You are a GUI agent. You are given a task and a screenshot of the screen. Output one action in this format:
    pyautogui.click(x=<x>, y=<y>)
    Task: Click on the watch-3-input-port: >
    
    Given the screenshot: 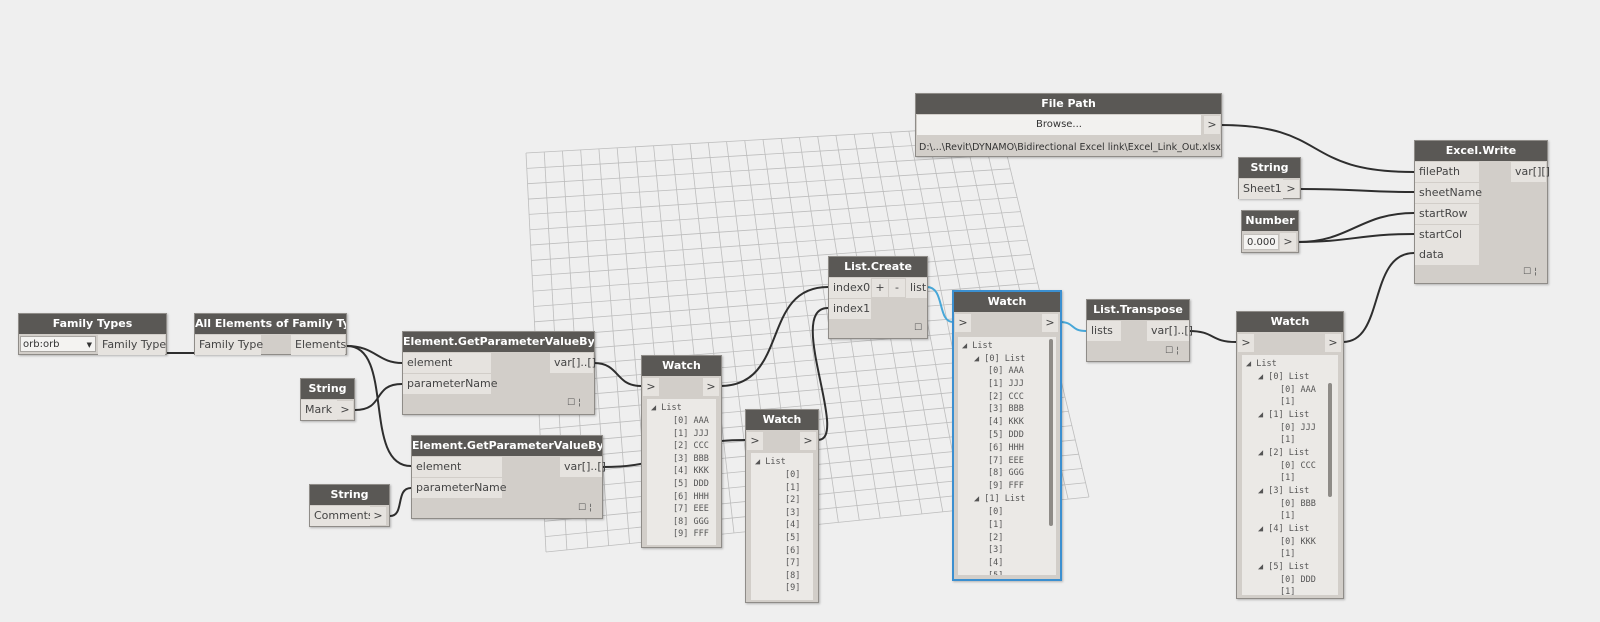 What is the action you would take?
    pyautogui.click(x=963, y=323)
    